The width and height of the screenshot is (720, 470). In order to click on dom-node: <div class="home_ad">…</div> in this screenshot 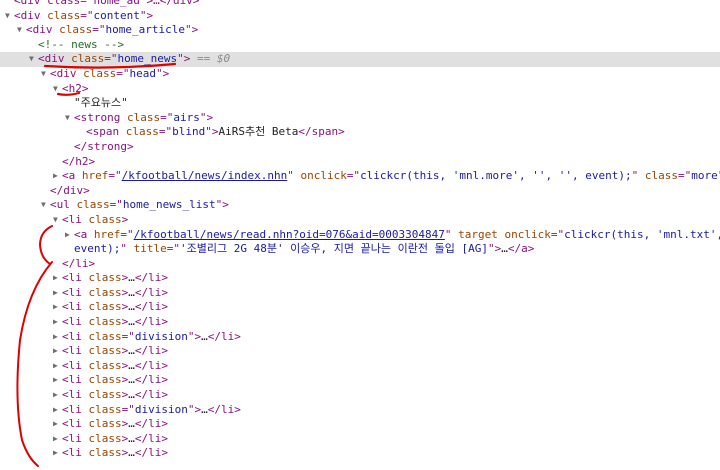, I will do `click(360, 4)`.